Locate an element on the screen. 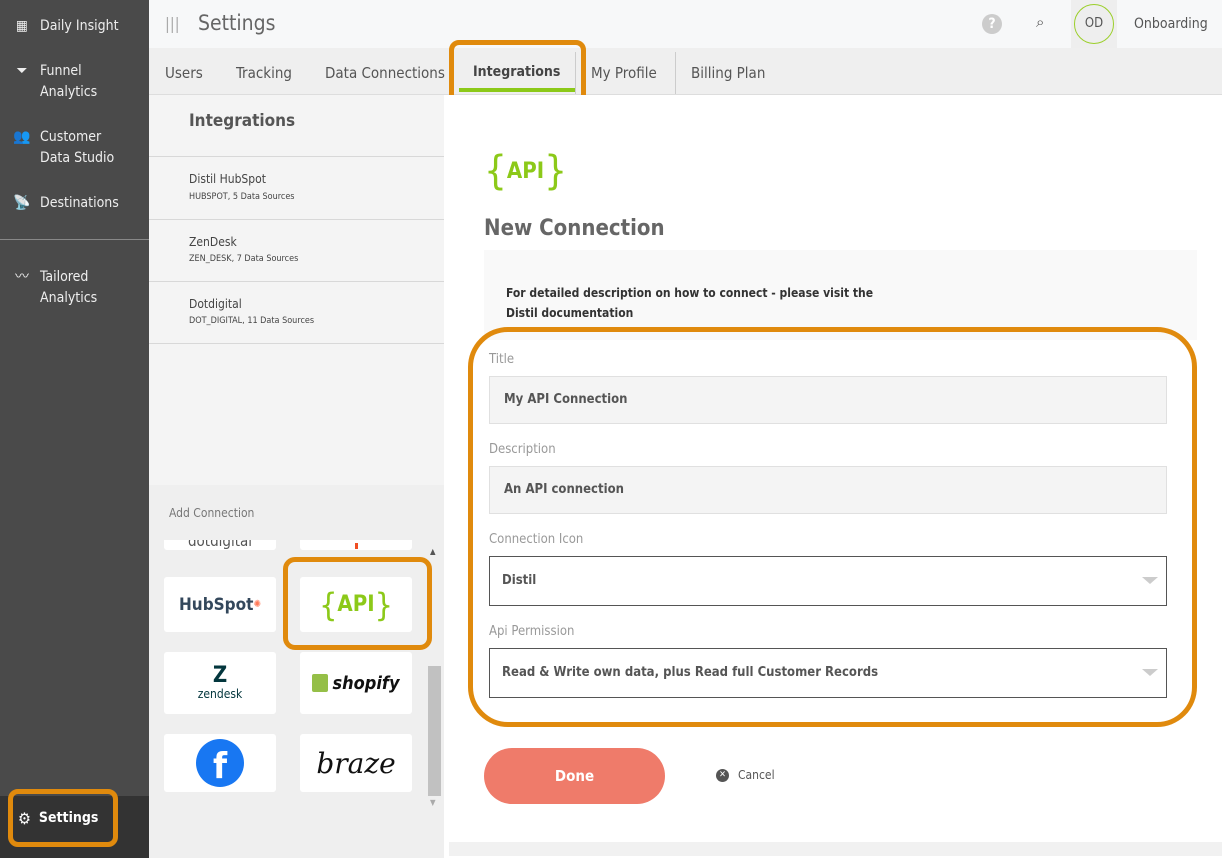  hubspot-logo: HubSpot is located at coordinates (216, 604).